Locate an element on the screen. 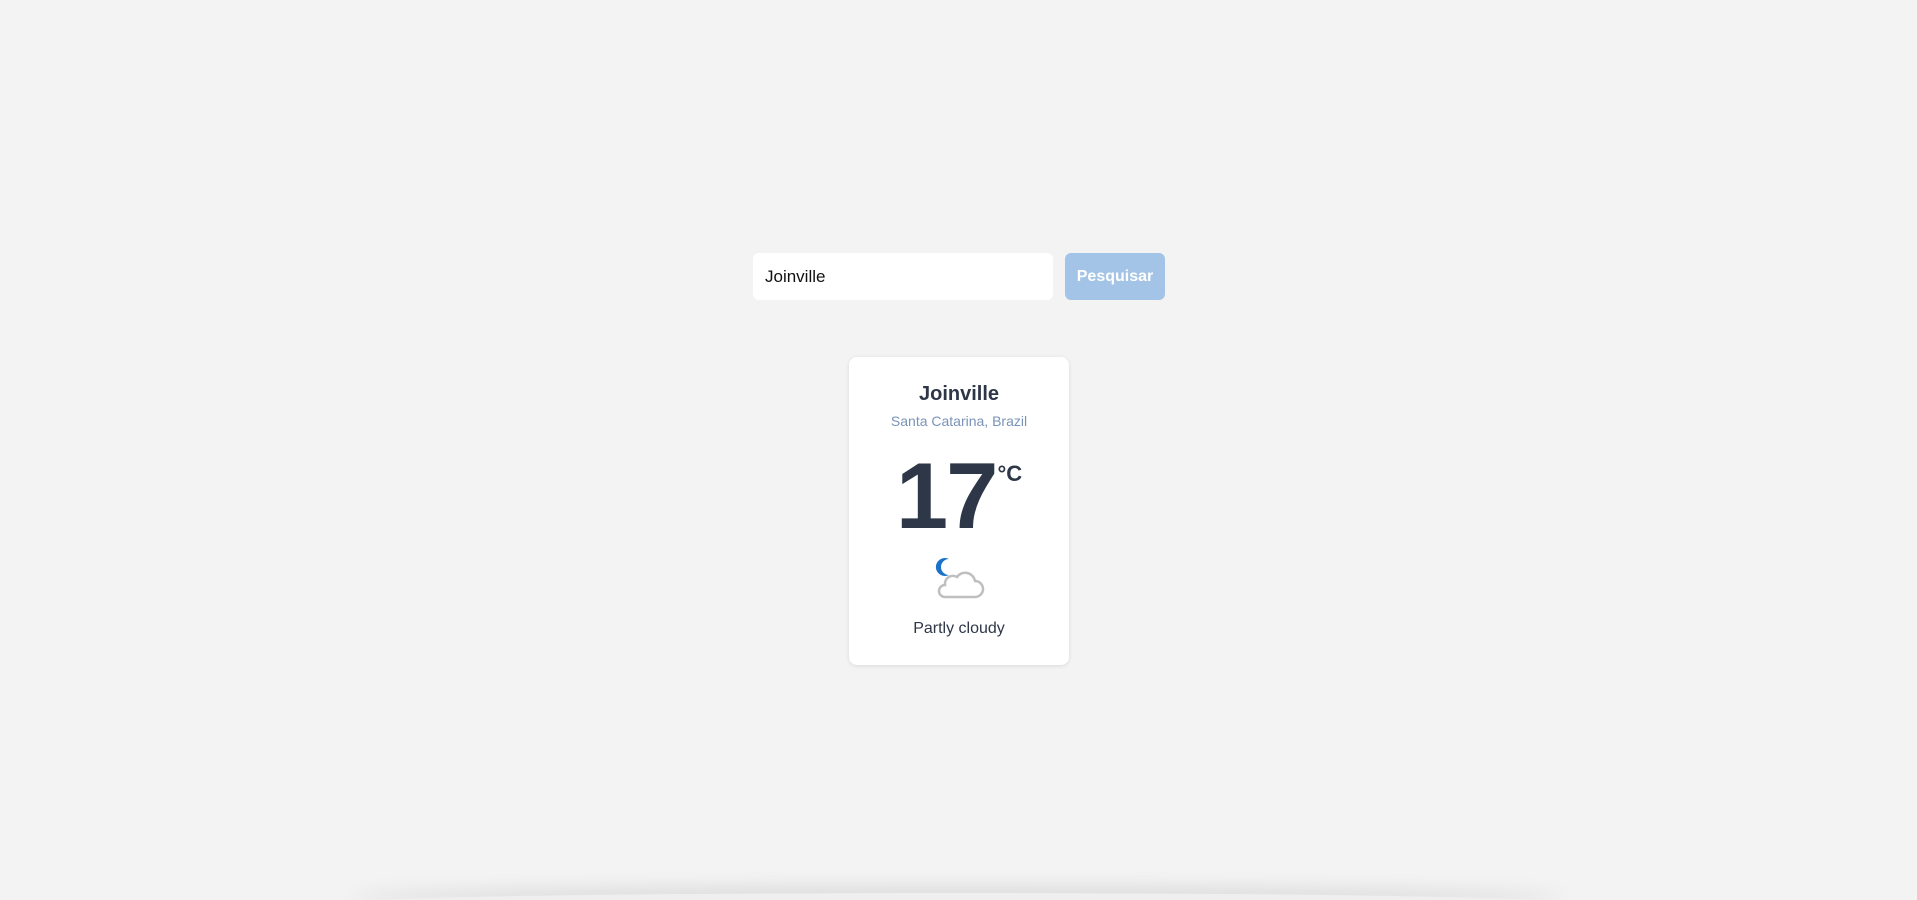 The height and width of the screenshot is (900, 1917). condition-label: Partly cloudy is located at coordinates (959, 628).